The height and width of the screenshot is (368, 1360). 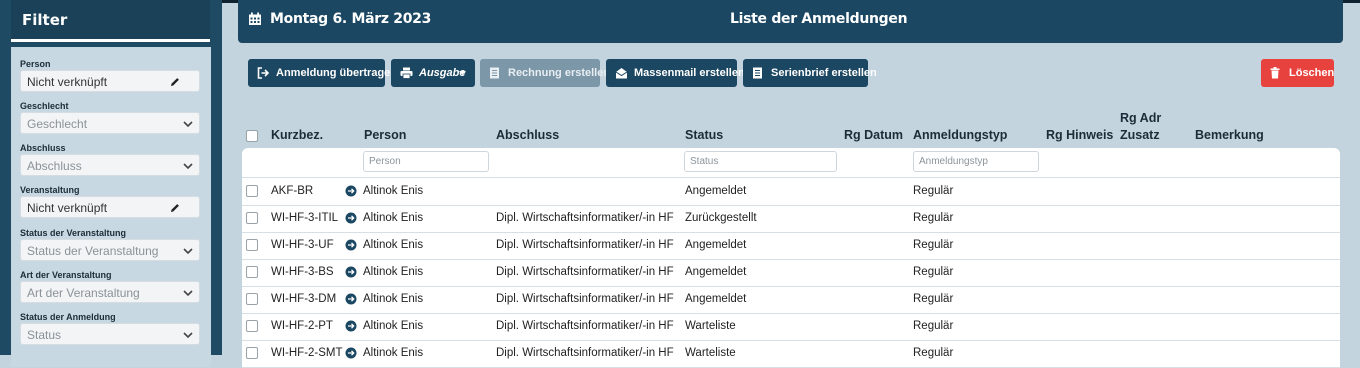 What do you see at coordinates (873, 135) in the screenshot?
I see `column-header-rg-datum: Rg Datum` at bounding box center [873, 135].